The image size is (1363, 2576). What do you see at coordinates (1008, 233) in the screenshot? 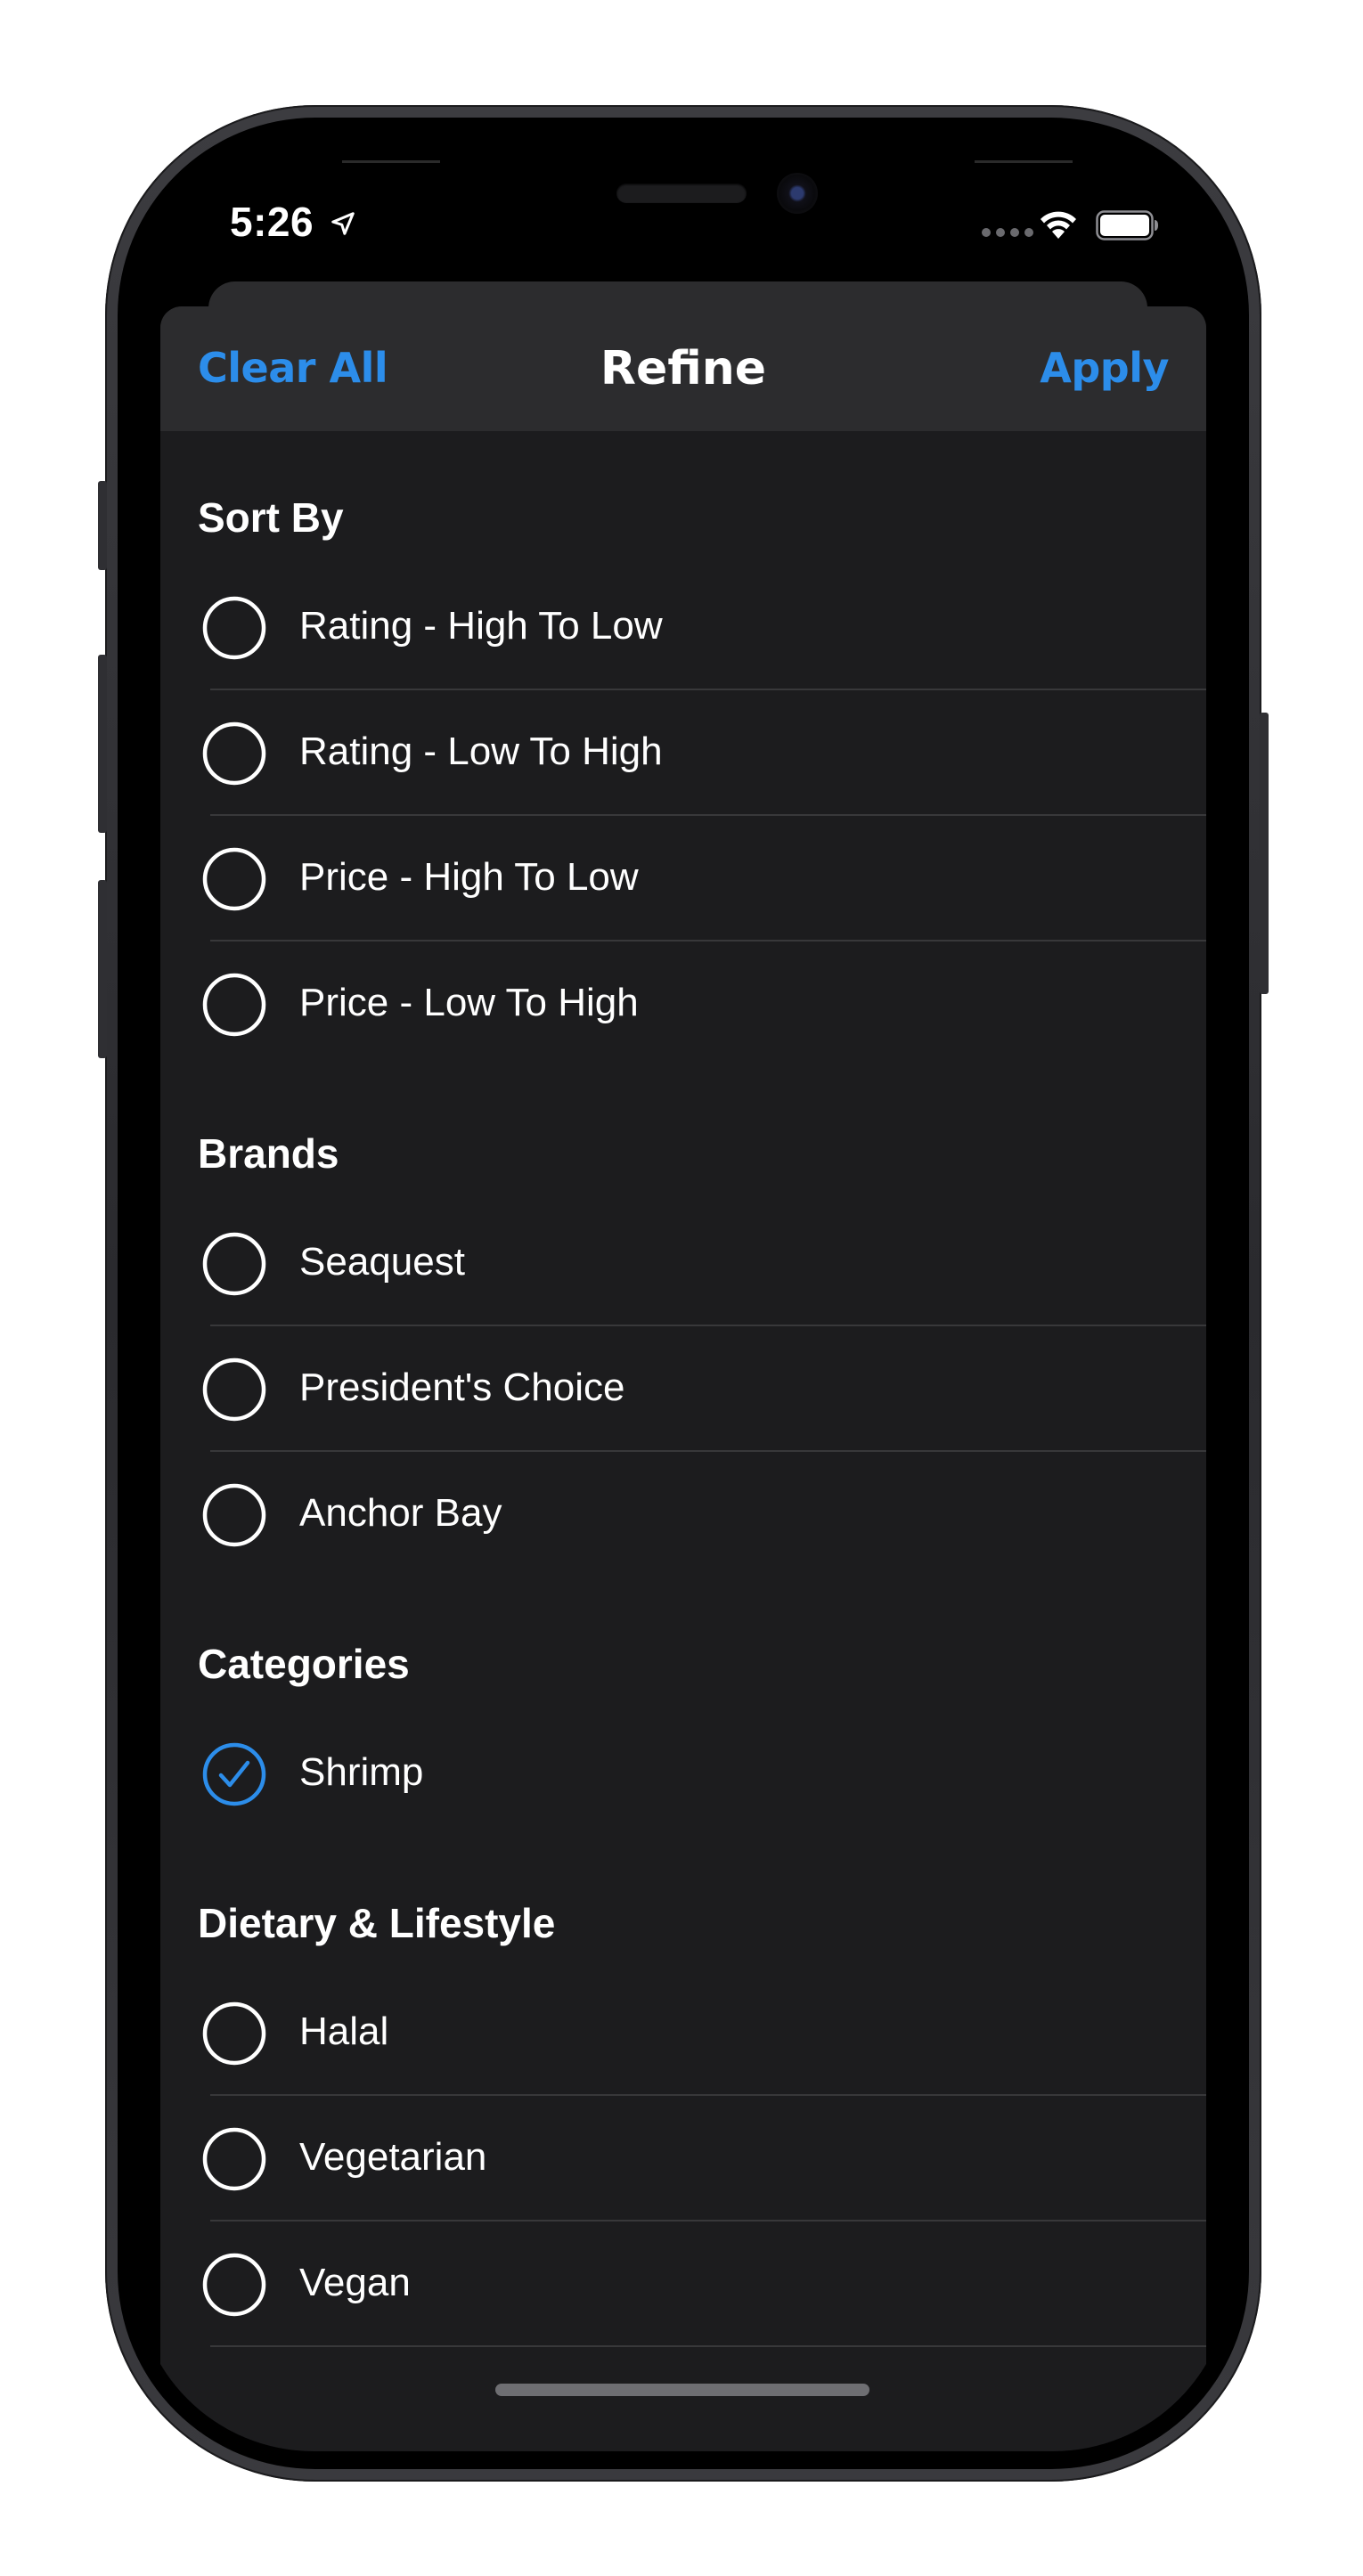
I see `cellular-signal-icon` at bounding box center [1008, 233].